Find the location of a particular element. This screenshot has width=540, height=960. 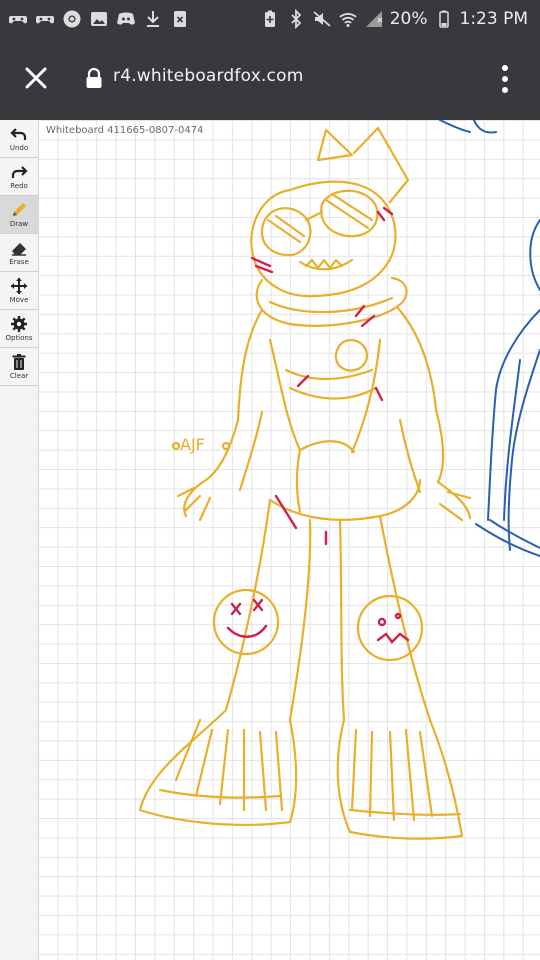

download-icon is located at coordinates (153, 19).